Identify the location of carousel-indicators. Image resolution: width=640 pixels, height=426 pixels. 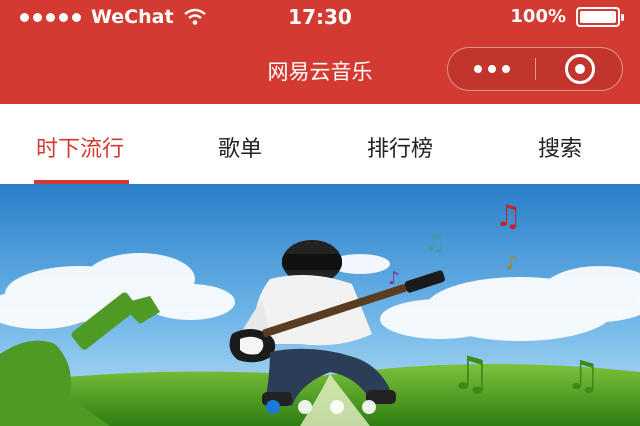
(321, 407).